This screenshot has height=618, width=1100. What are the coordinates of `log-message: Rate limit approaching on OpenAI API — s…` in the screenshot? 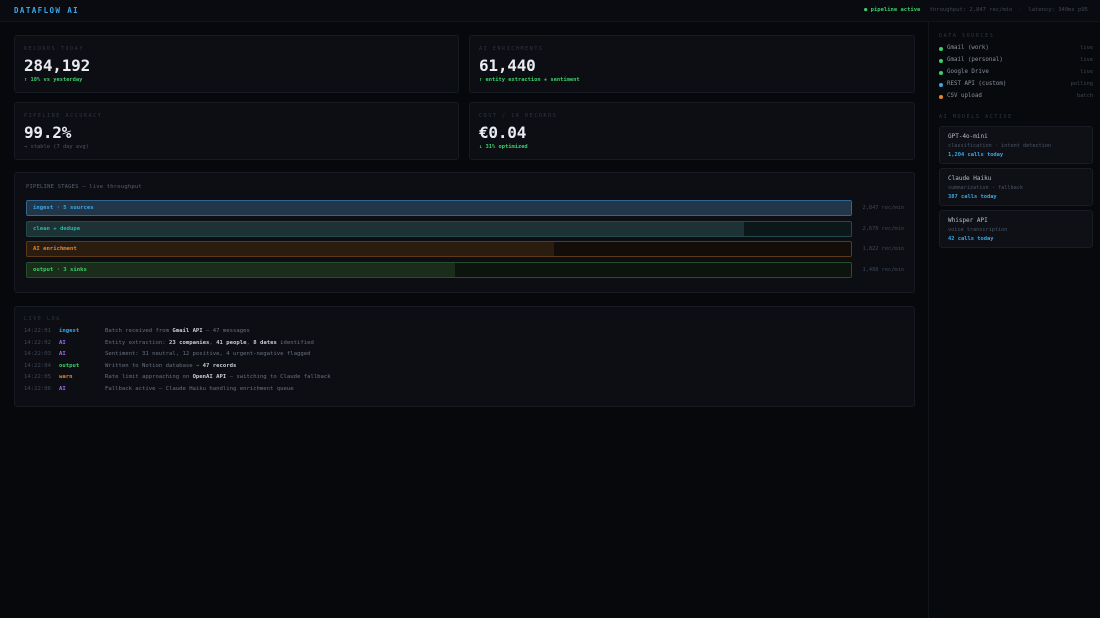 It's located at (218, 377).